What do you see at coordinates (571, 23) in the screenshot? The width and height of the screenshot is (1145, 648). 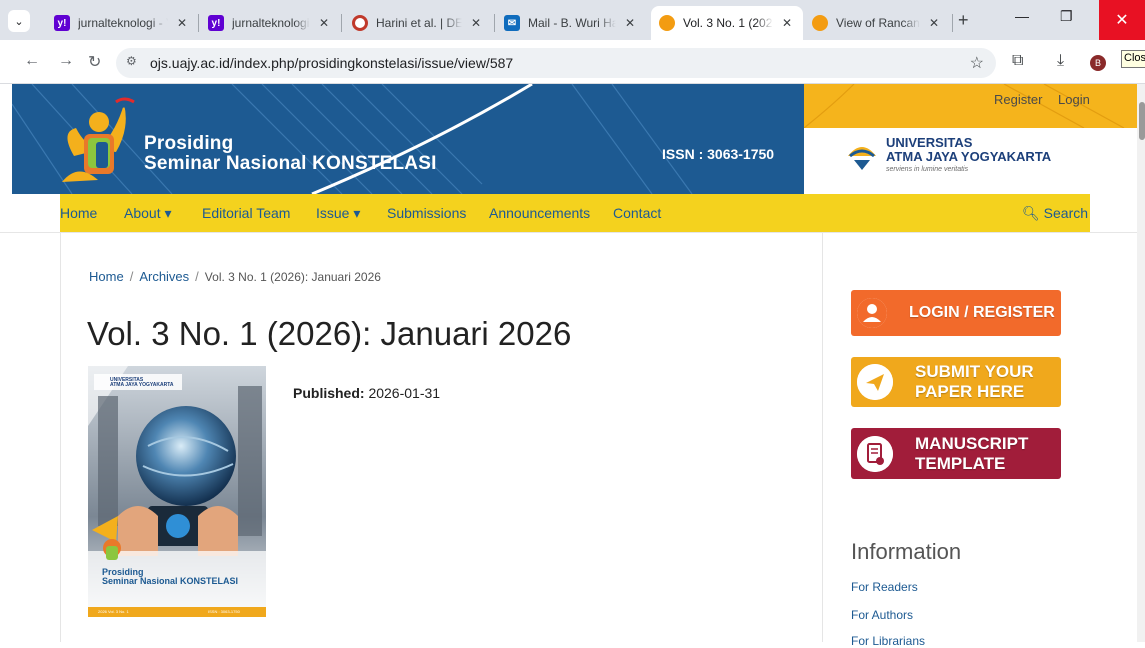 I see `browser-tab: ✉ Mail - B. Wuri Hari ✕` at bounding box center [571, 23].